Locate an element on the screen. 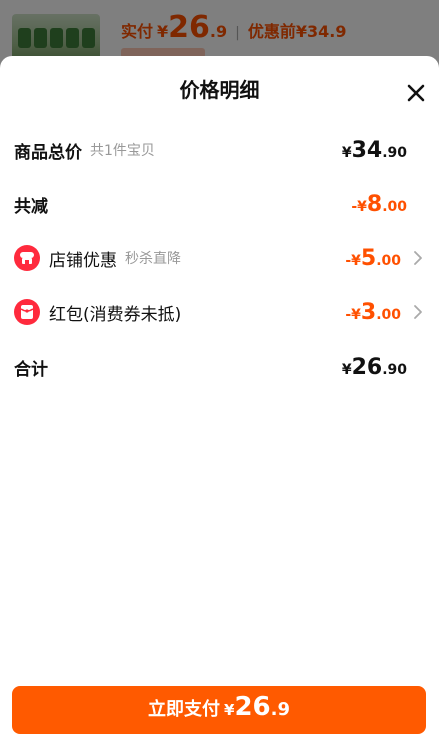  sheet-title: 价格明细 is located at coordinates (219, 90).